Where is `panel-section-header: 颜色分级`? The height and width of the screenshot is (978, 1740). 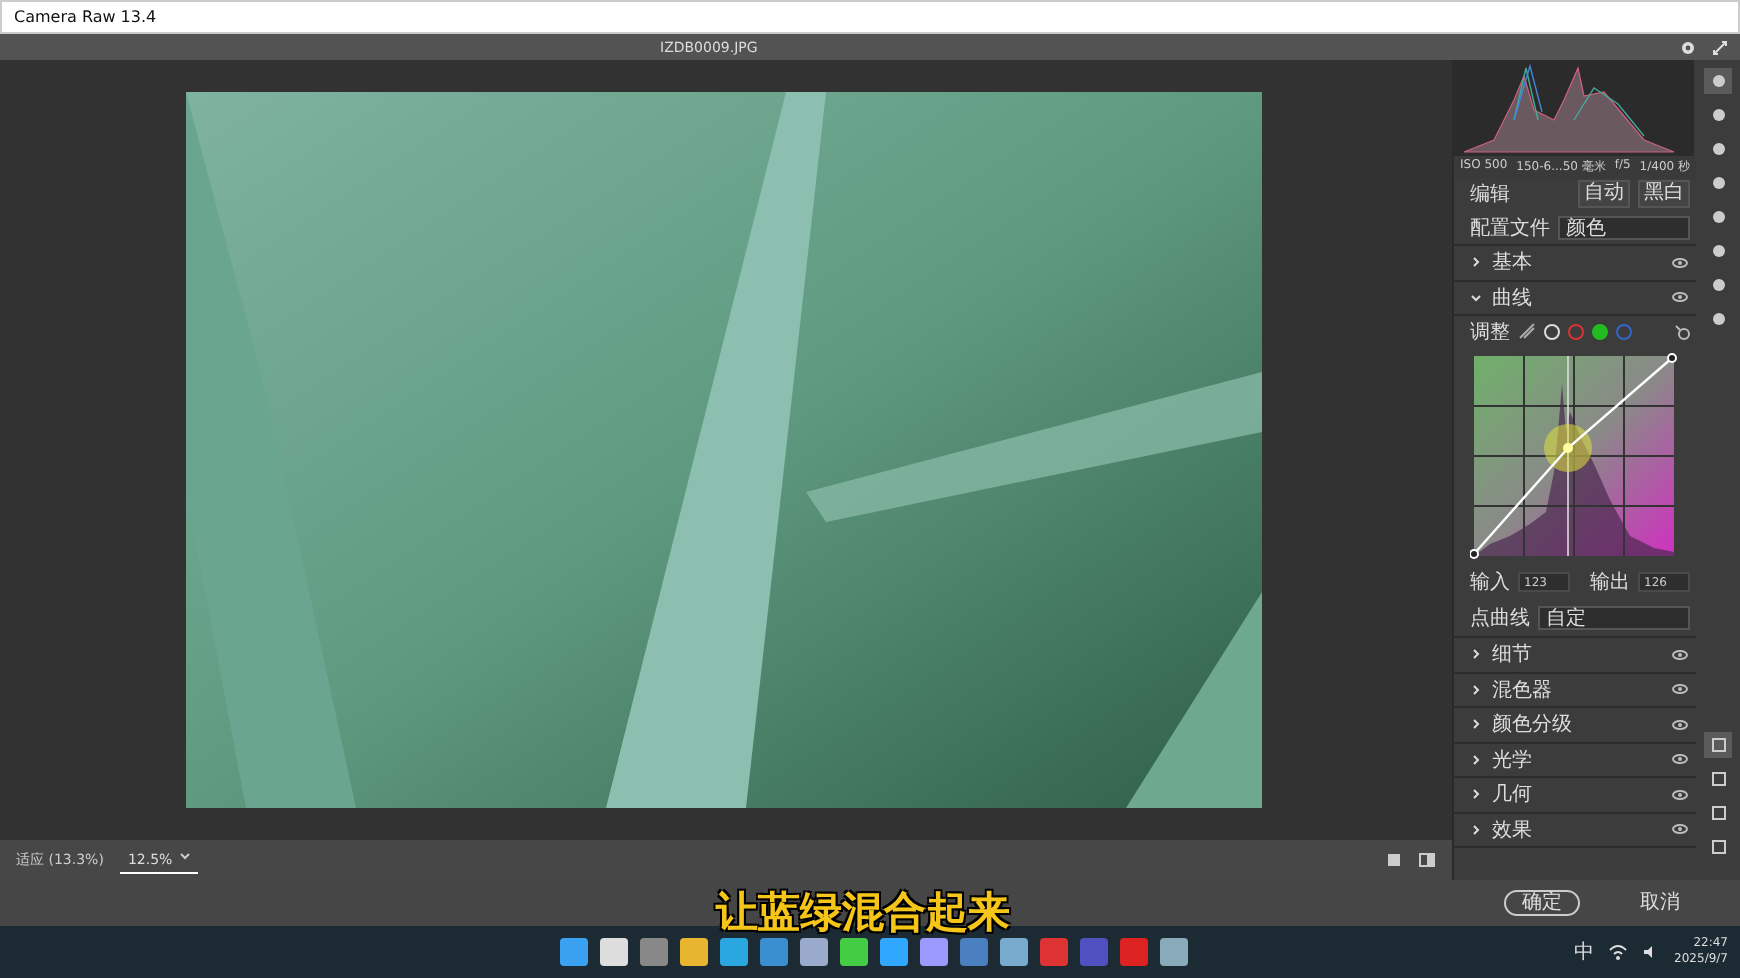 panel-section-header: 颜色分级 is located at coordinates (1575, 725).